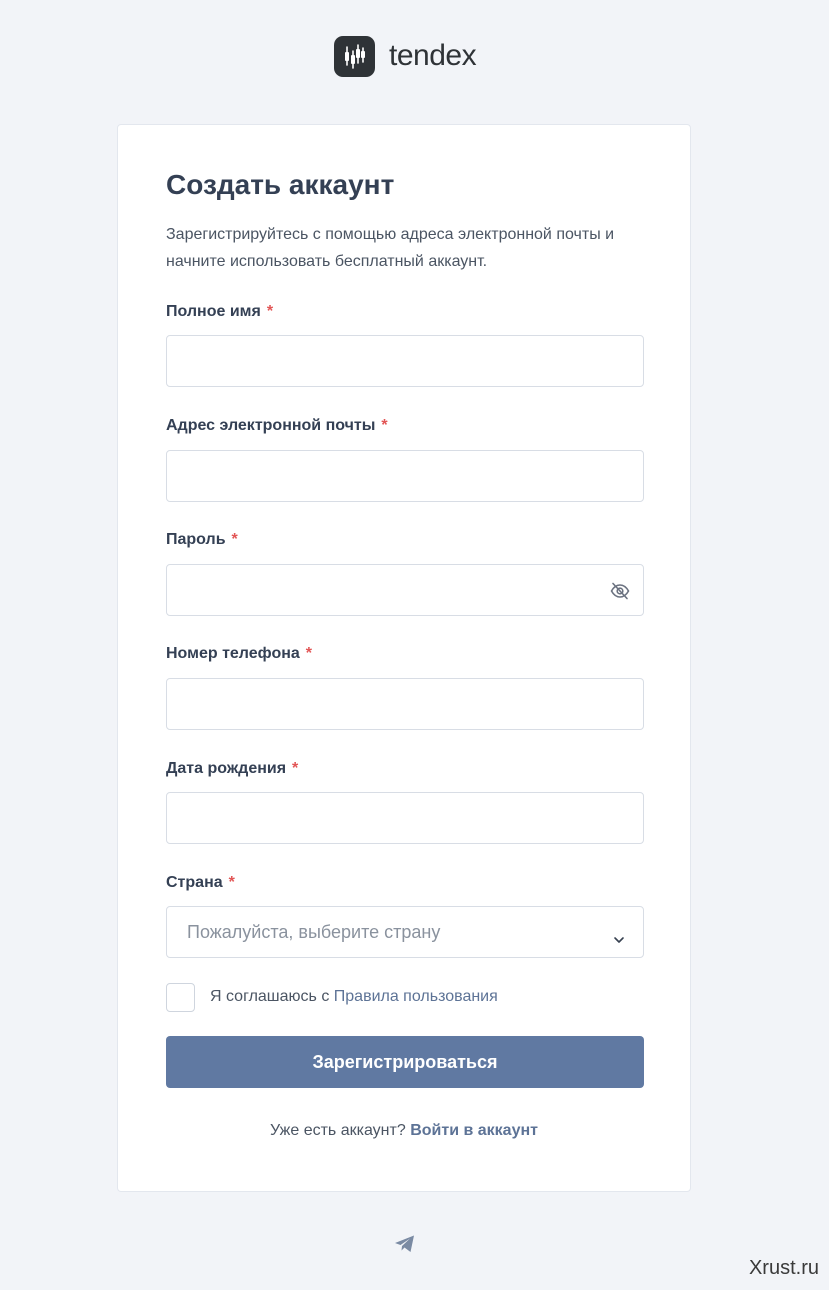 Image resolution: width=829 pixels, height=1290 pixels. What do you see at coordinates (202, 539) in the screenshot?
I see `password-label: Пароль *` at bounding box center [202, 539].